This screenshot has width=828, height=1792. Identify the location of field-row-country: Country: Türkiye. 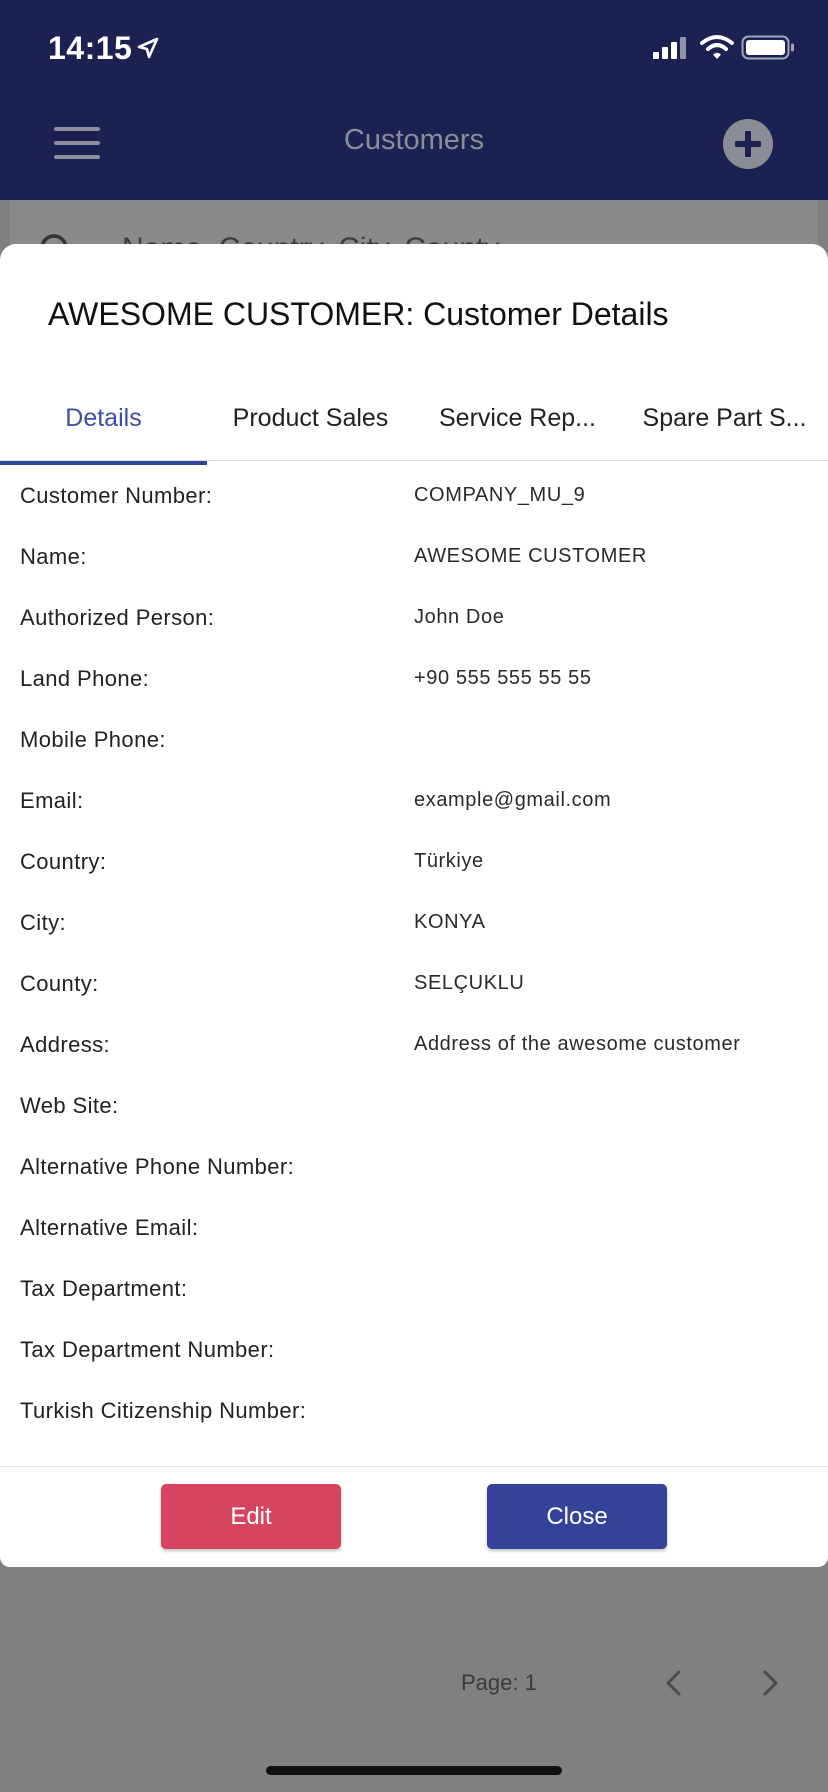
(414, 863).